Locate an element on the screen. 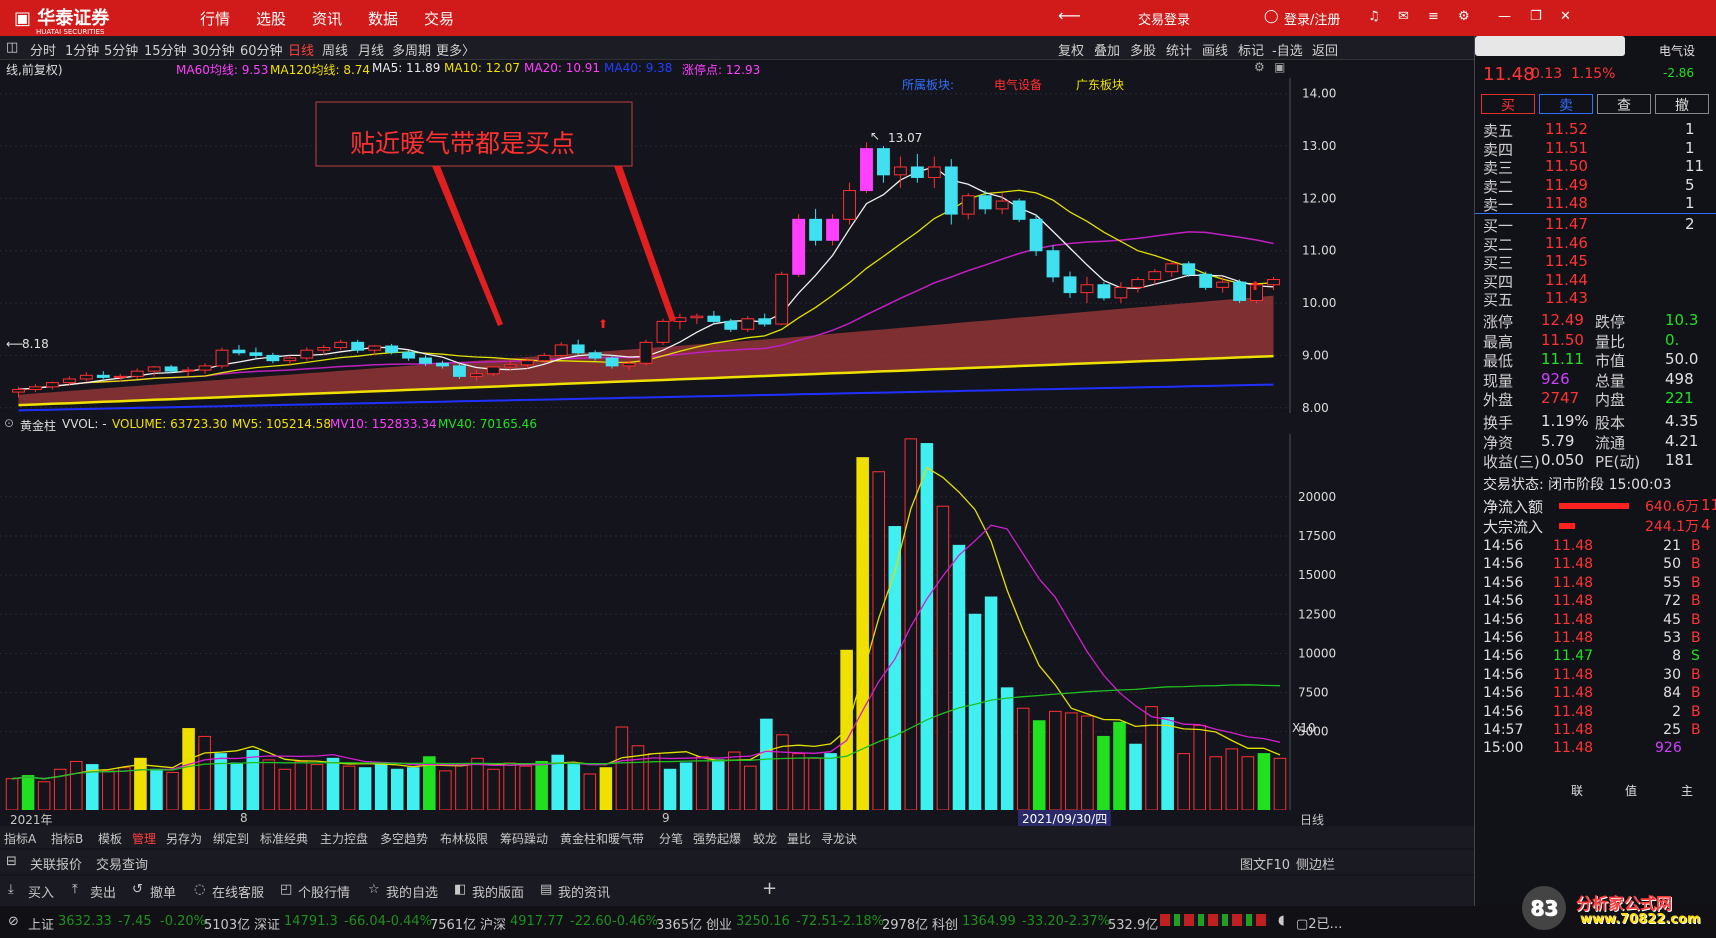  index-name: 上证 is located at coordinates (41, 923).